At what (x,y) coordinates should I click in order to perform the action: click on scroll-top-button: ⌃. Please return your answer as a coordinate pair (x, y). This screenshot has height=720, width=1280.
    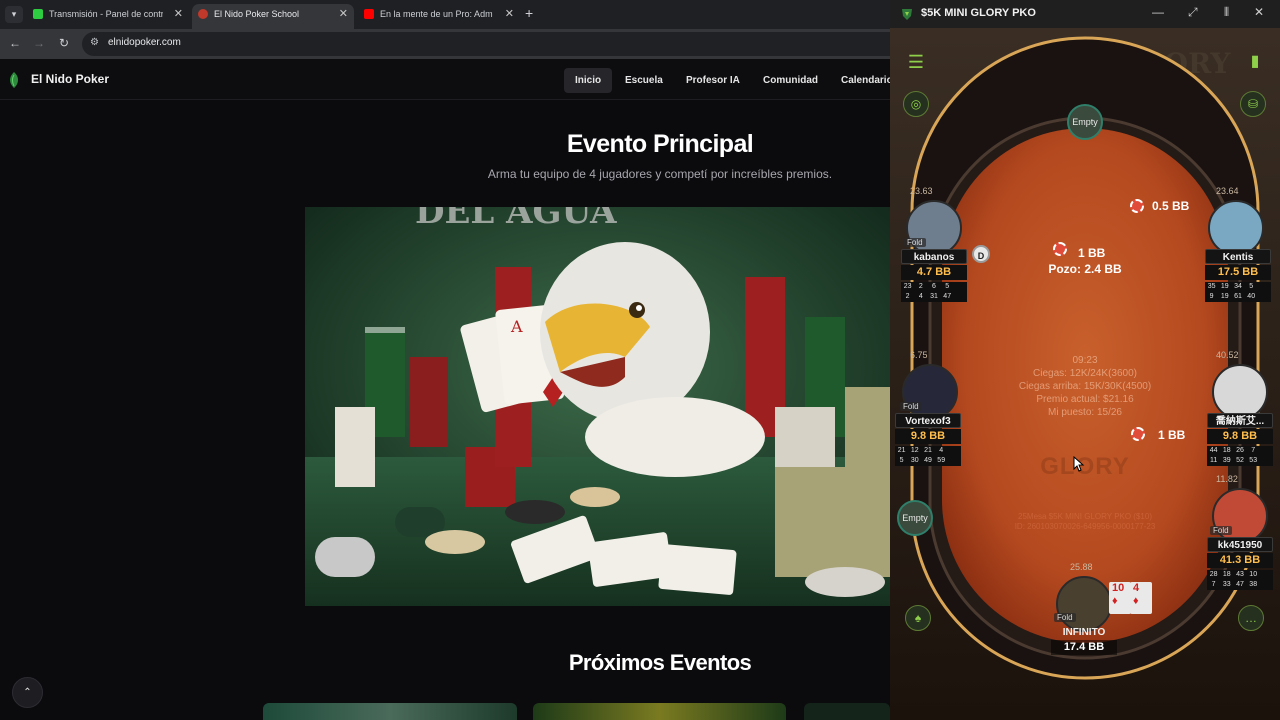
    Looking at the image, I should click on (27, 692).